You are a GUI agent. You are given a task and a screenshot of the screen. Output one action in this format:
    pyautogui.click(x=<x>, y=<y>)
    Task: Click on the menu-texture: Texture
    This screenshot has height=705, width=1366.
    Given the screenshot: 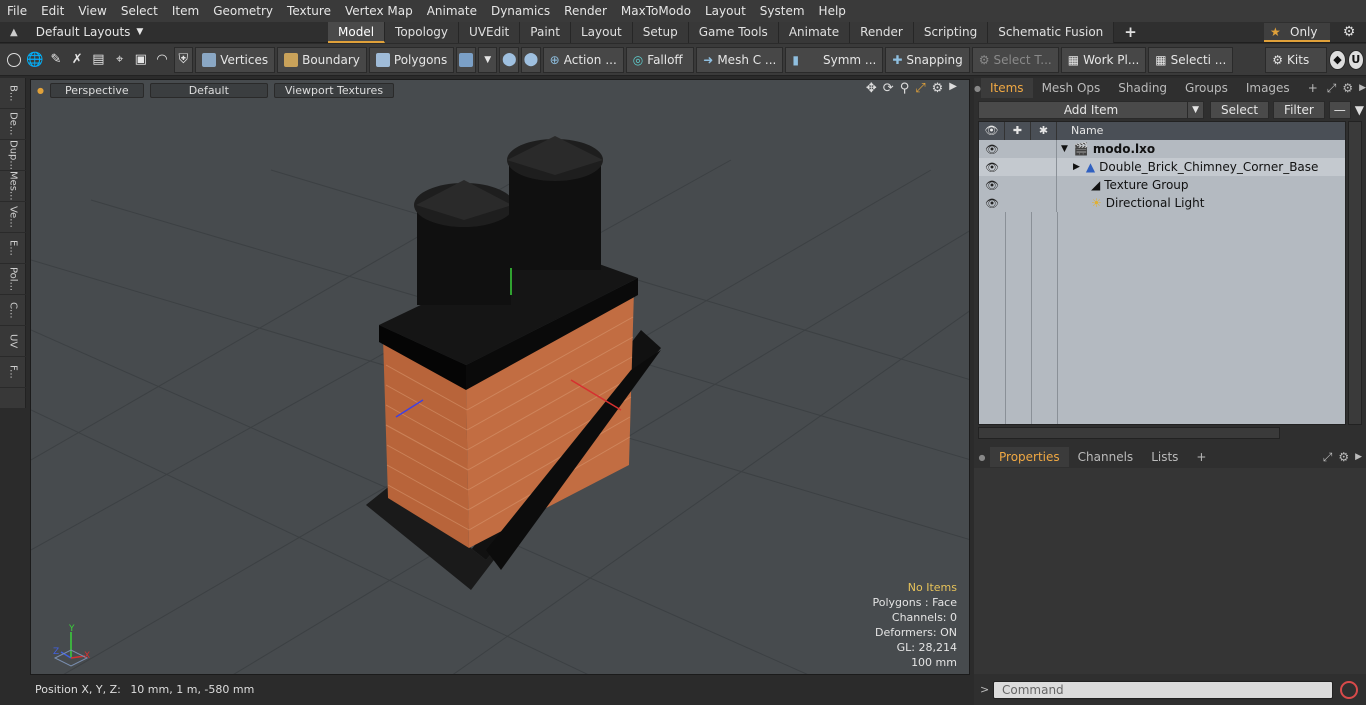 What is the action you would take?
    pyautogui.click(x=309, y=11)
    